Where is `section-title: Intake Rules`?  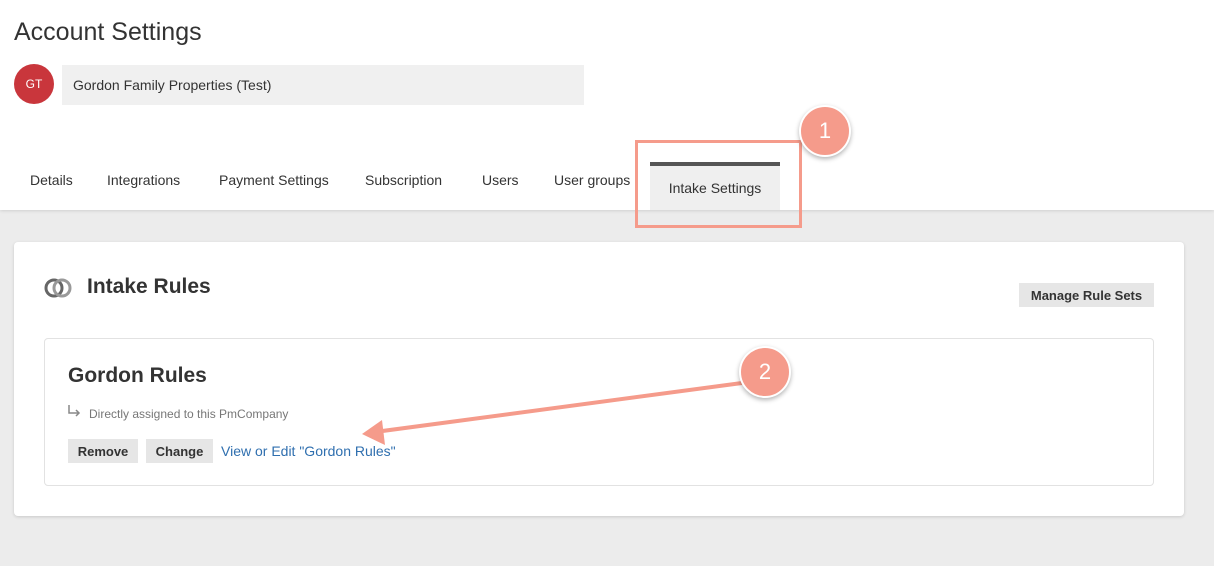 section-title: Intake Rules is located at coordinates (149, 286).